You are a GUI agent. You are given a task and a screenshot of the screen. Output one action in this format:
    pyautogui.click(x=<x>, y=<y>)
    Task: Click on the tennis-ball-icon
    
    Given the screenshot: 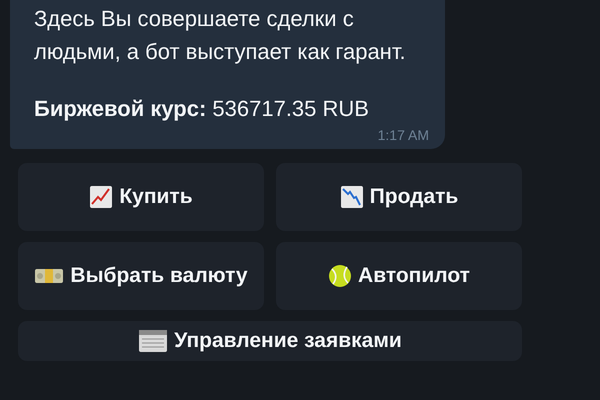 What is the action you would take?
    pyautogui.click(x=340, y=276)
    